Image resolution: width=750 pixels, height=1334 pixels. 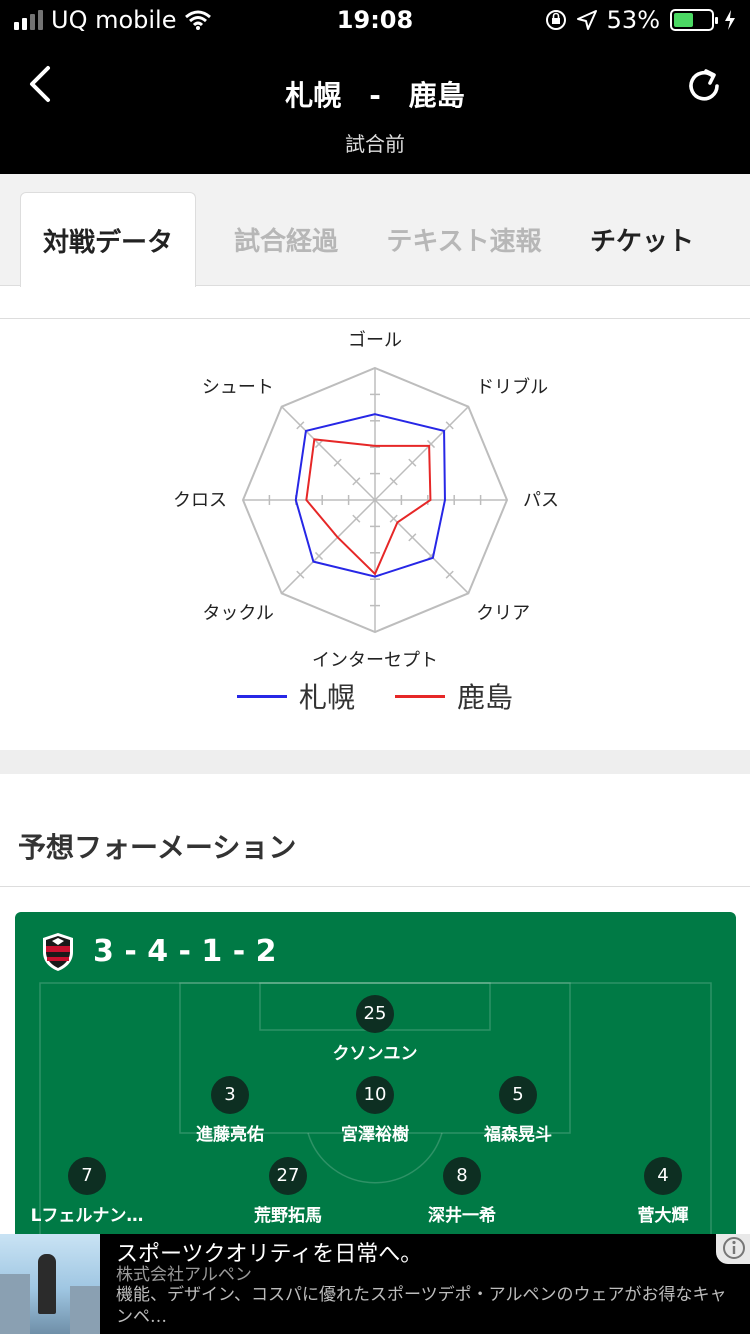 I want to click on player-marker: 4 菅大輝, so click(x=657, y=1191).